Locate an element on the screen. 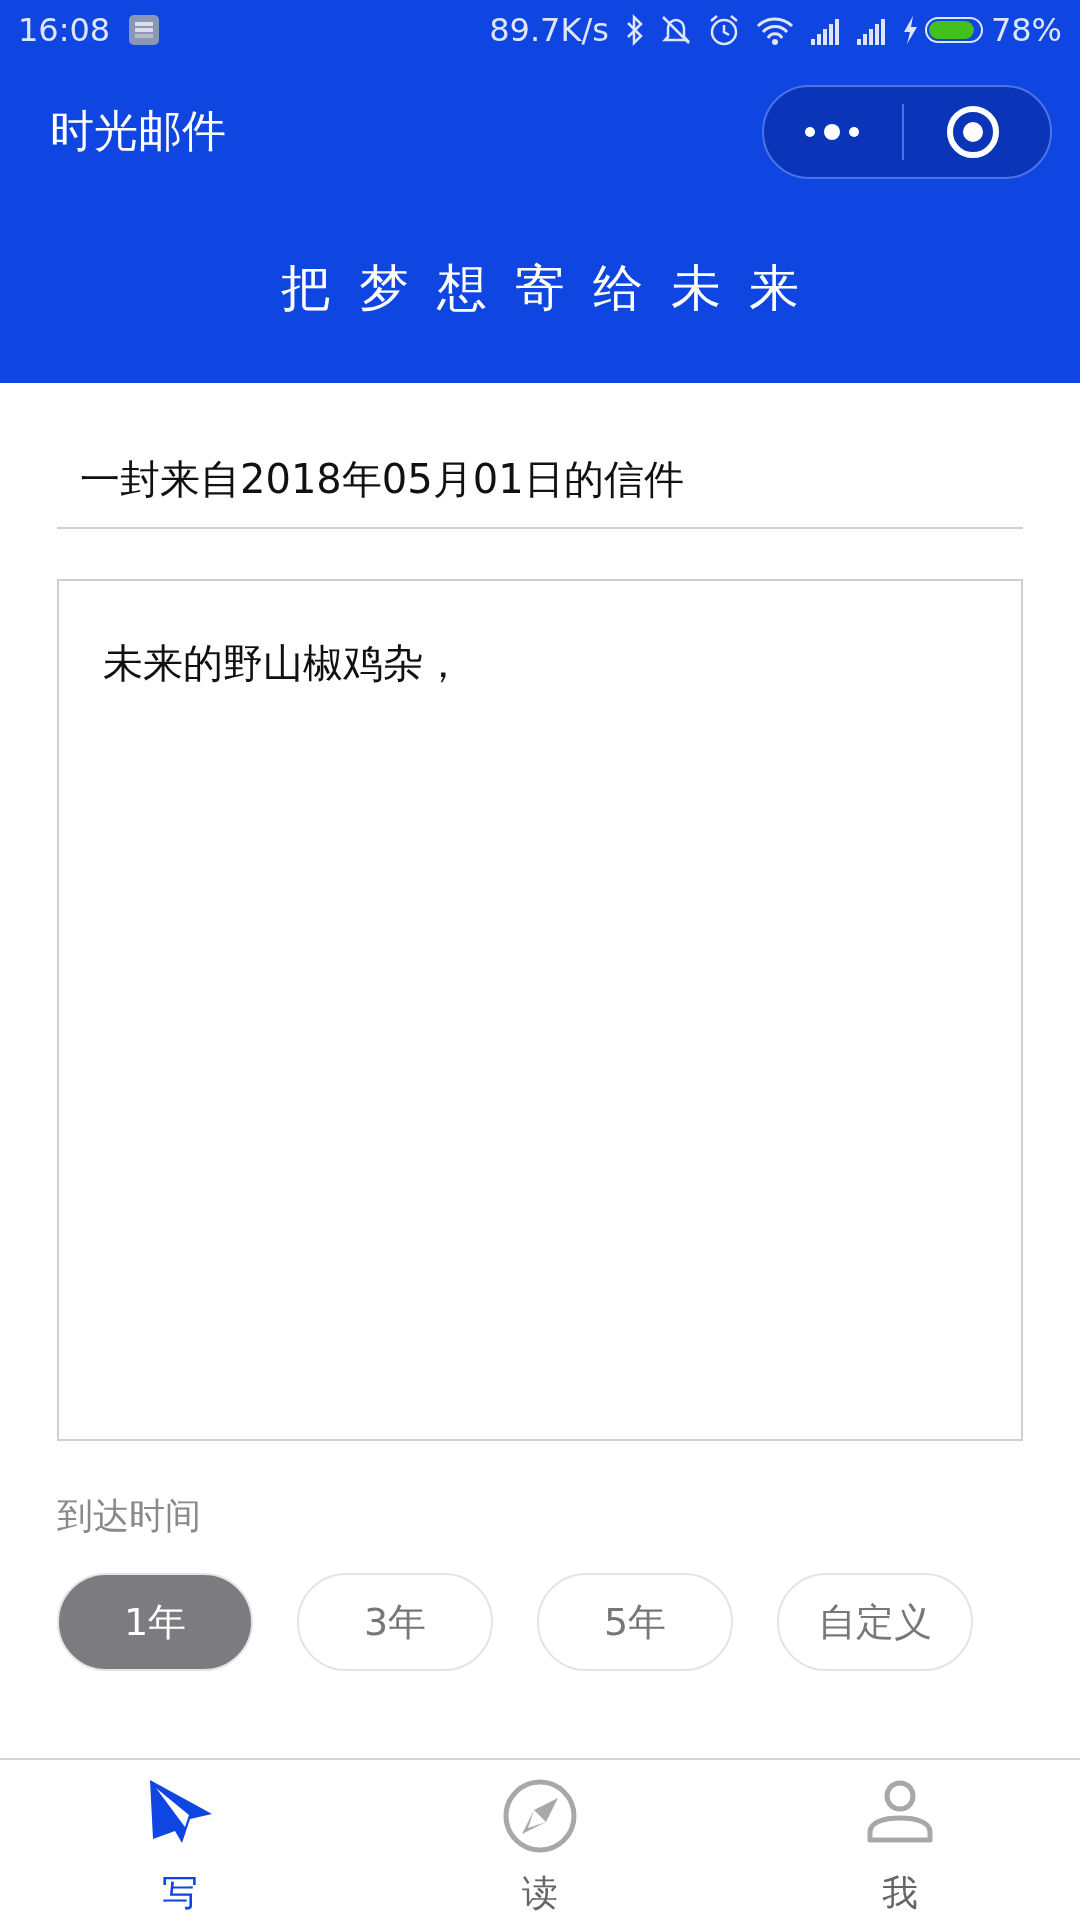 This screenshot has height=1920, width=1080. app-title: 时光邮件 is located at coordinates (137, 131).